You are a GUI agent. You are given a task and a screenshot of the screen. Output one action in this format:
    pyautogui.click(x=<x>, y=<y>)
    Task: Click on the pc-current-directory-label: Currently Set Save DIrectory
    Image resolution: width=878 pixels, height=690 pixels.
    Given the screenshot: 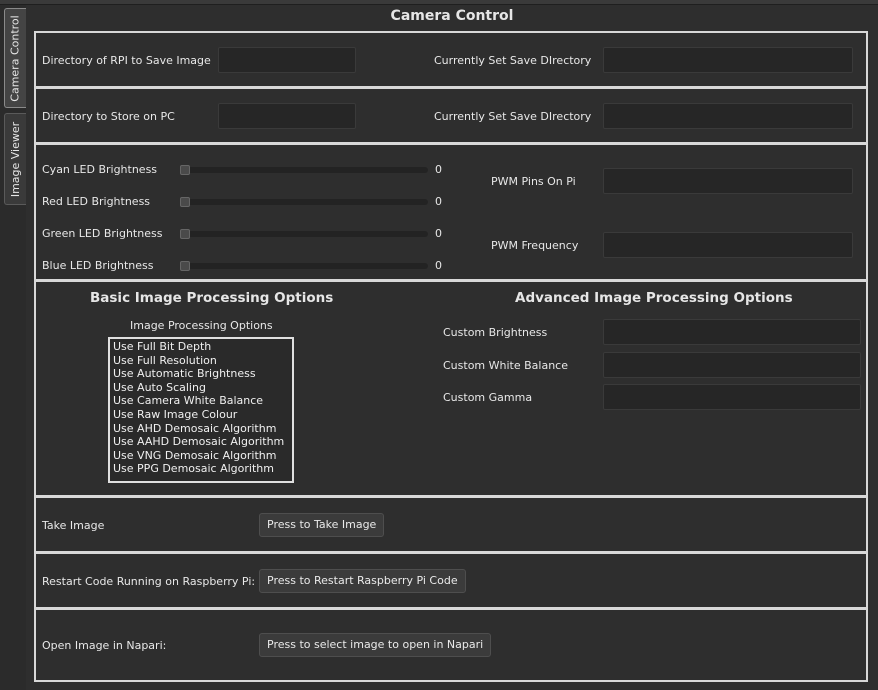 What is the action you would take?
    pyautogui.click(x=513, y=116)
    